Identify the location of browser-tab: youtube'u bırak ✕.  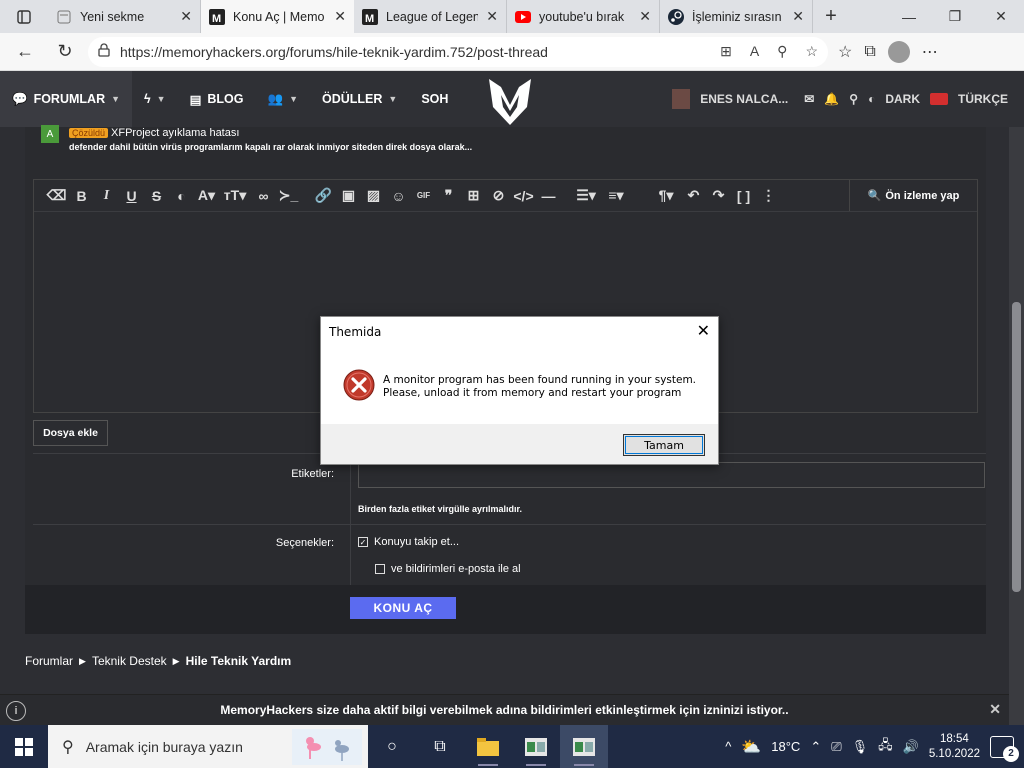
(583, 16).